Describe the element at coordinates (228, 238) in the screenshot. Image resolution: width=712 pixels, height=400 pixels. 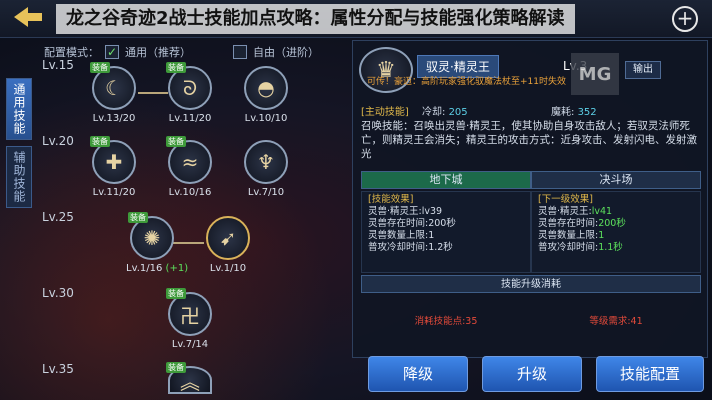
I see `arrow-icon: ➹` at that location.